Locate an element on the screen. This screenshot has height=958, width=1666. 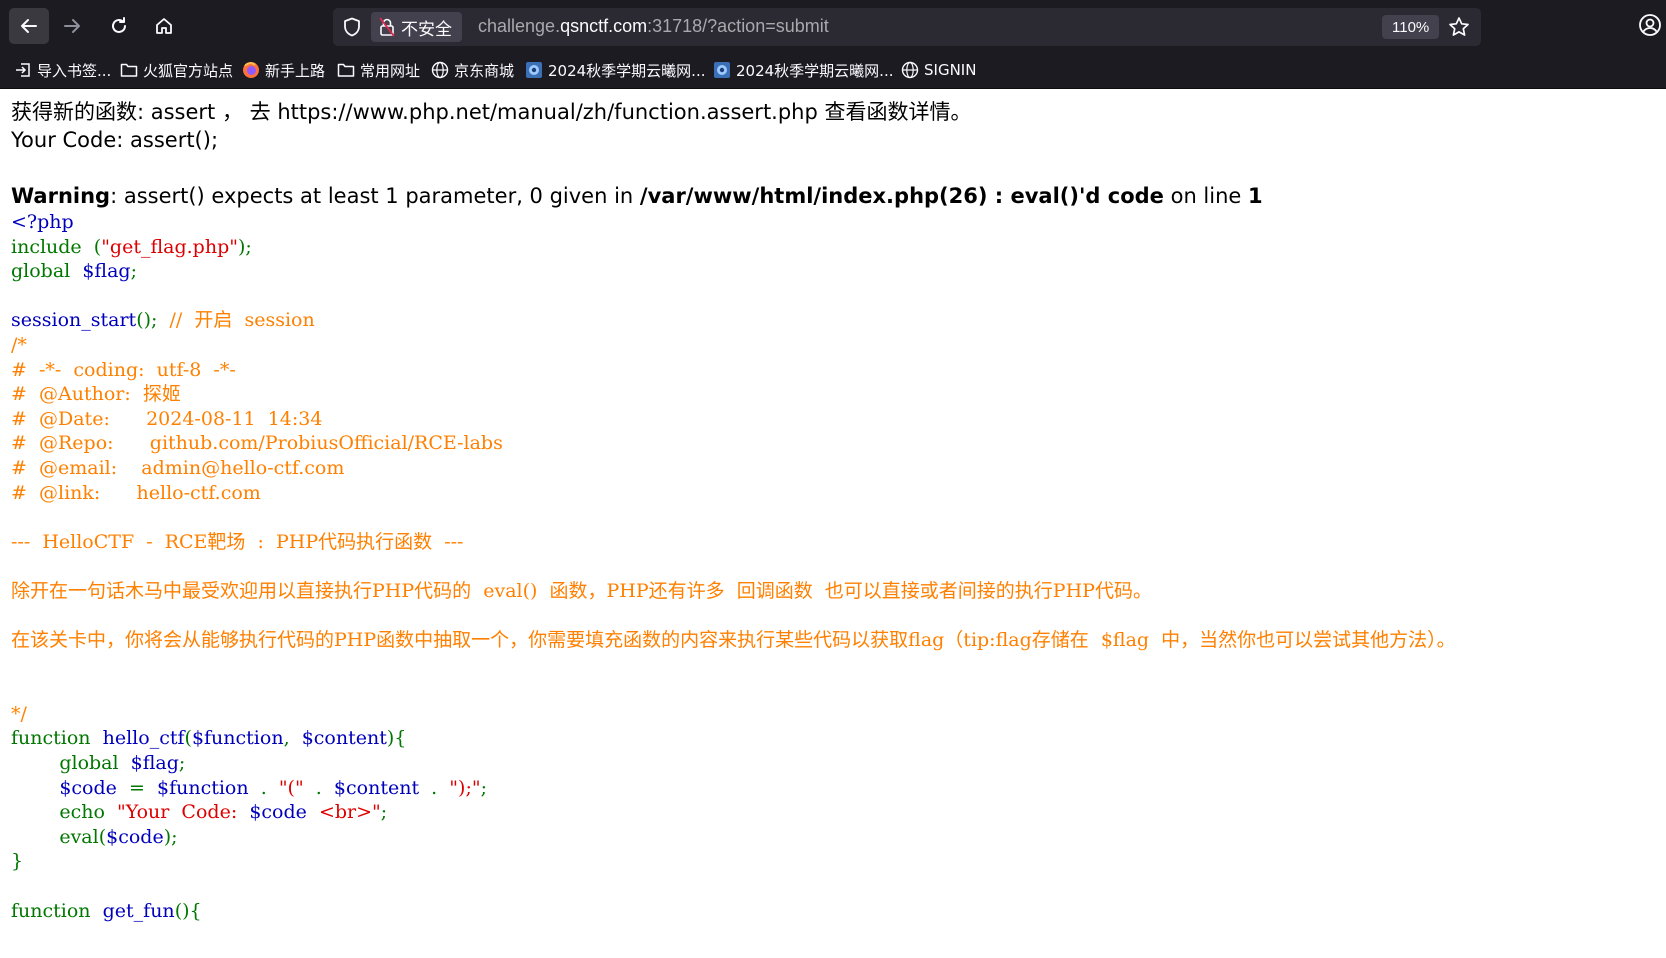
bookmark-jd: 京东商城 is located at coordinates (472, 70).